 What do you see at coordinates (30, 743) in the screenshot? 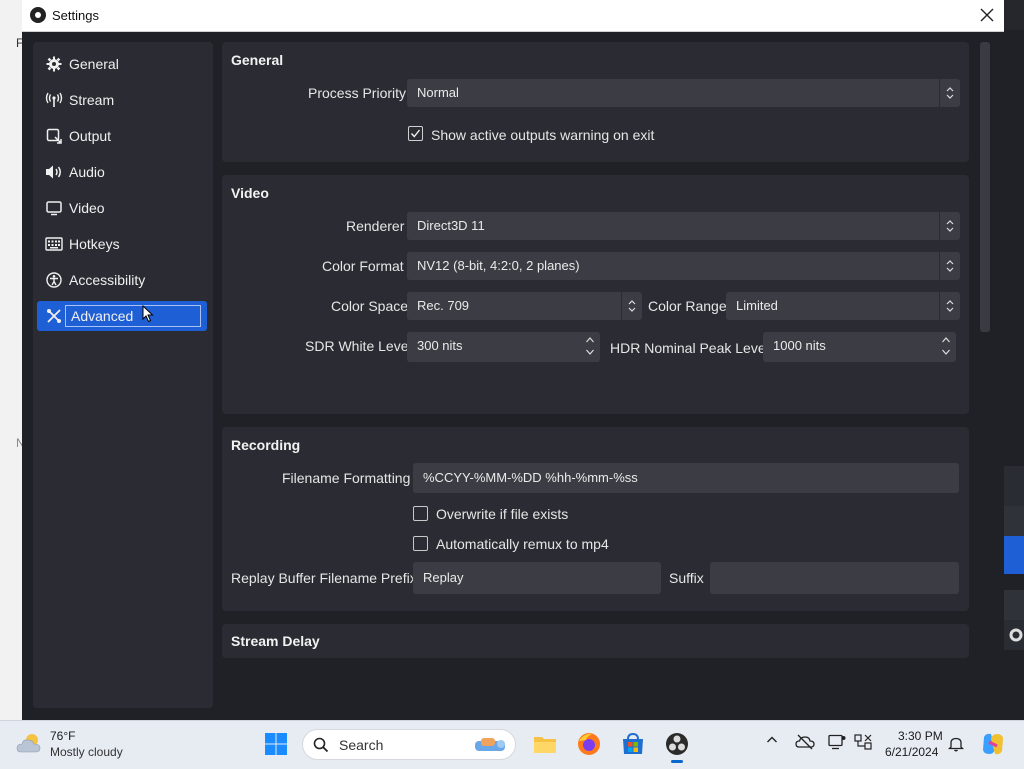
I see `cloudy-weather-icon` at bounding box center [30, 743].